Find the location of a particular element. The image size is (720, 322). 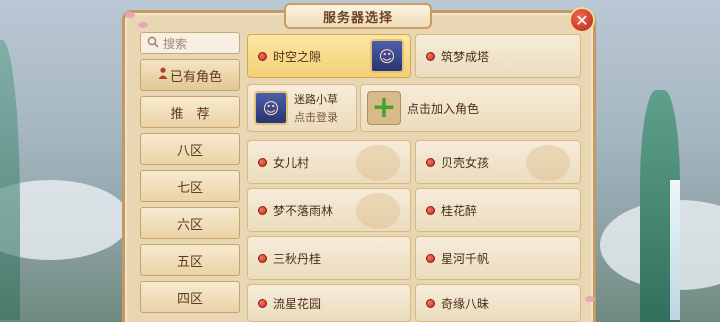

server-card-selected: 时空之隙 ☺ is located at coordinates (329, 56).